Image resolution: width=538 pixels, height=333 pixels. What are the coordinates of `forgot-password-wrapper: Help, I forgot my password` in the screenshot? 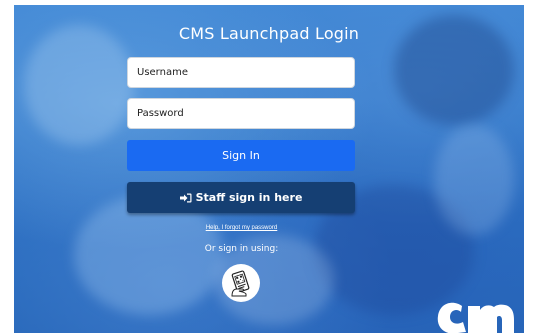 It's located at (241, 228).